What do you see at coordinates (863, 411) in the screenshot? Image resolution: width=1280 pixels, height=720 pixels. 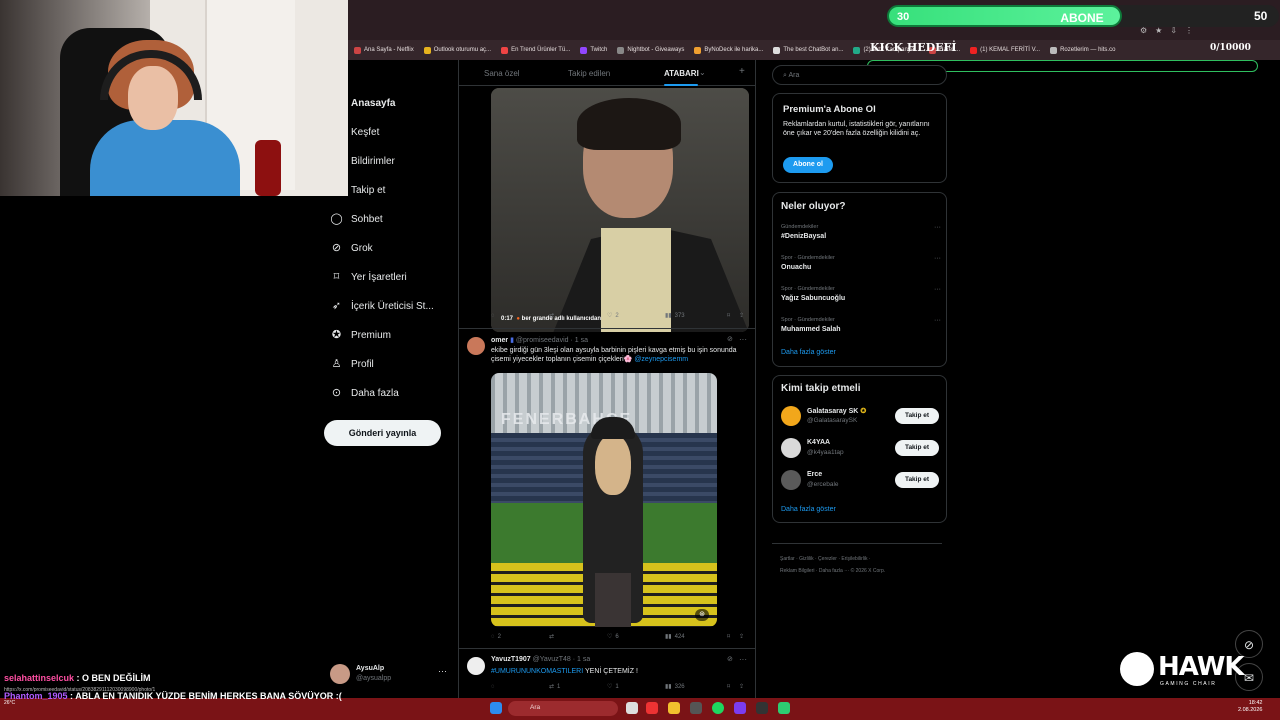 I see `verified-badge-icon: ✪` at bounding box center [863, 411].